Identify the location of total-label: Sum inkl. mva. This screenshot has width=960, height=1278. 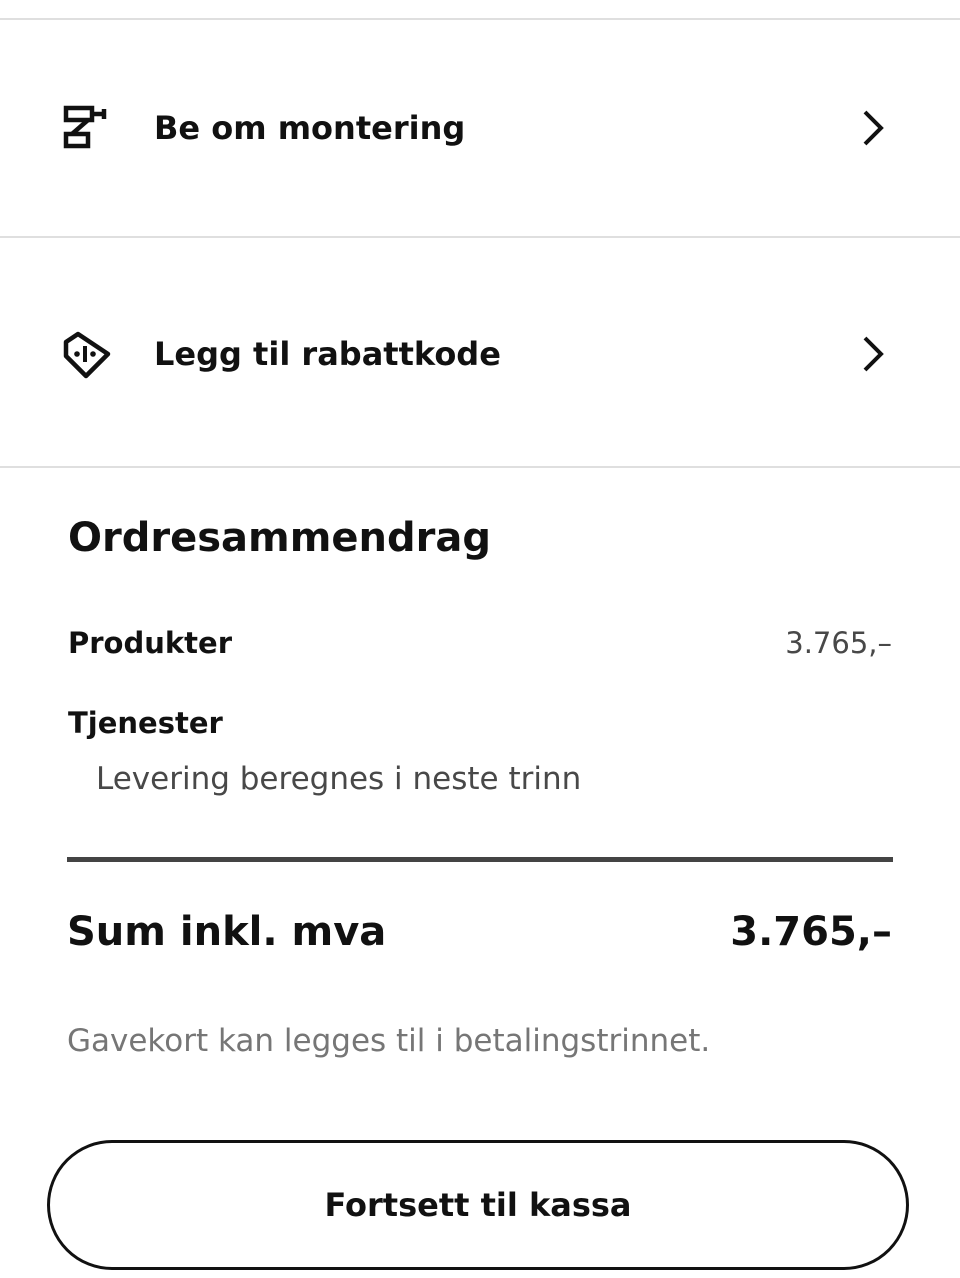
(227, 932).